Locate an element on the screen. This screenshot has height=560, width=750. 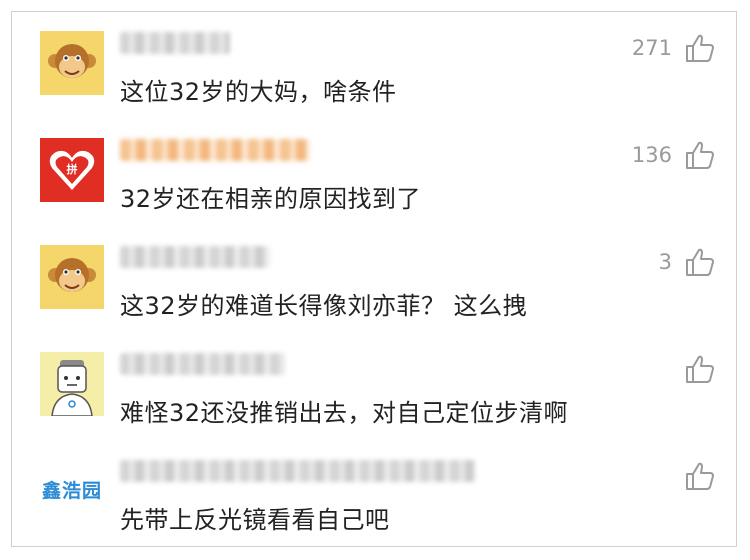
like-button: 136 is located at coordinates (674, 155).